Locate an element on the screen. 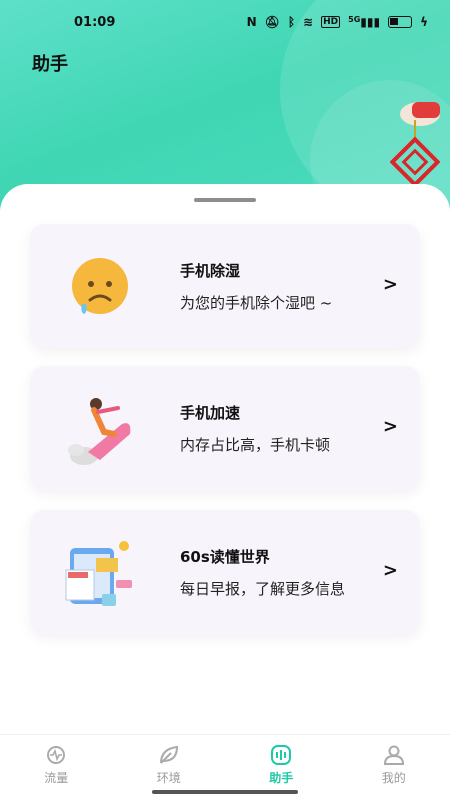  tab-traffic: 流量 is located at coordinates (56, 767).